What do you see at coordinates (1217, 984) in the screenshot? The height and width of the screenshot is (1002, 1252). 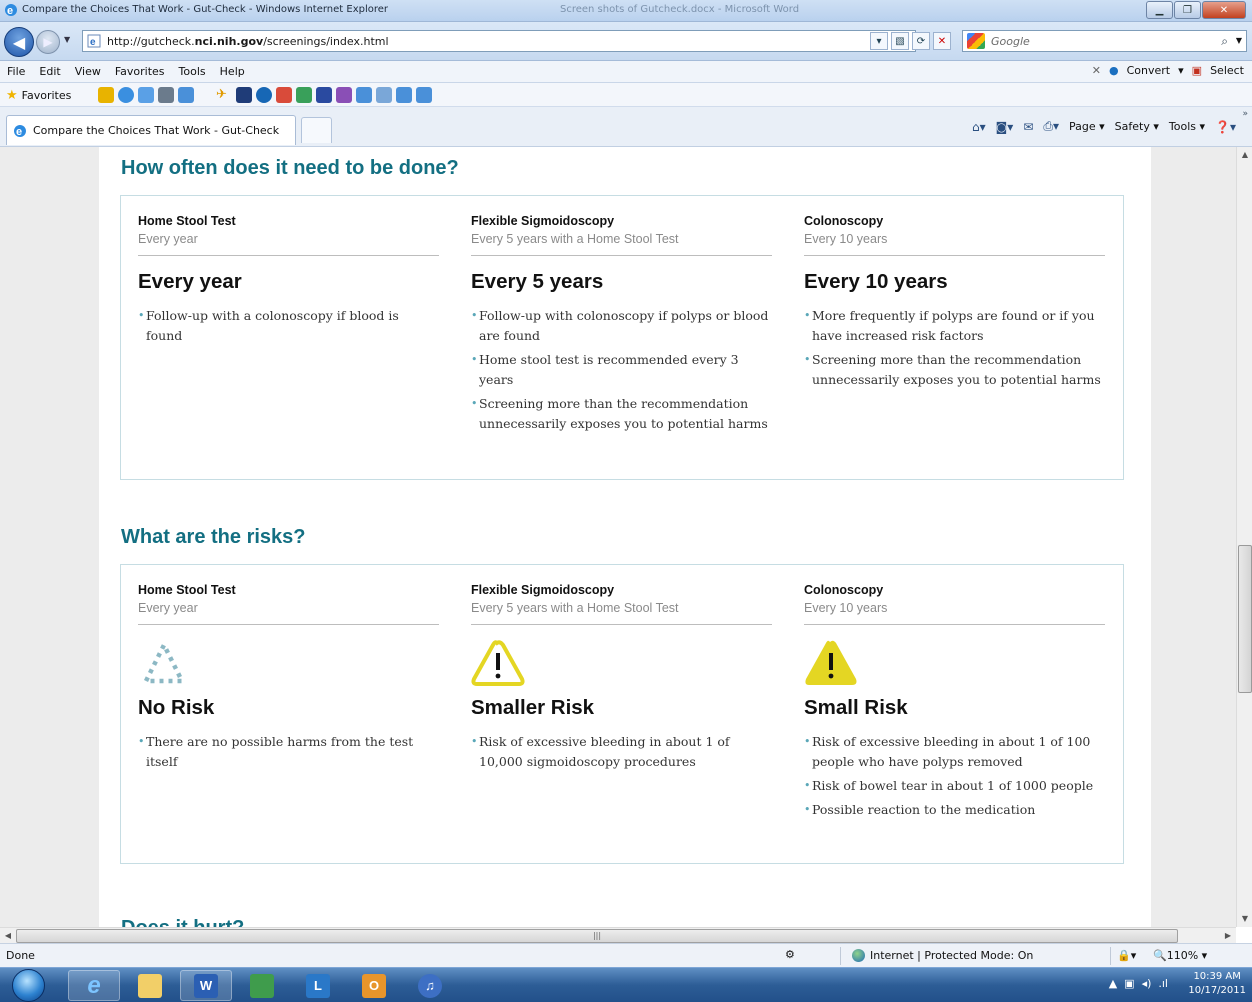 I see `clock: 10:39 AM 10/17/2011` at bounding box center [1217, 984].